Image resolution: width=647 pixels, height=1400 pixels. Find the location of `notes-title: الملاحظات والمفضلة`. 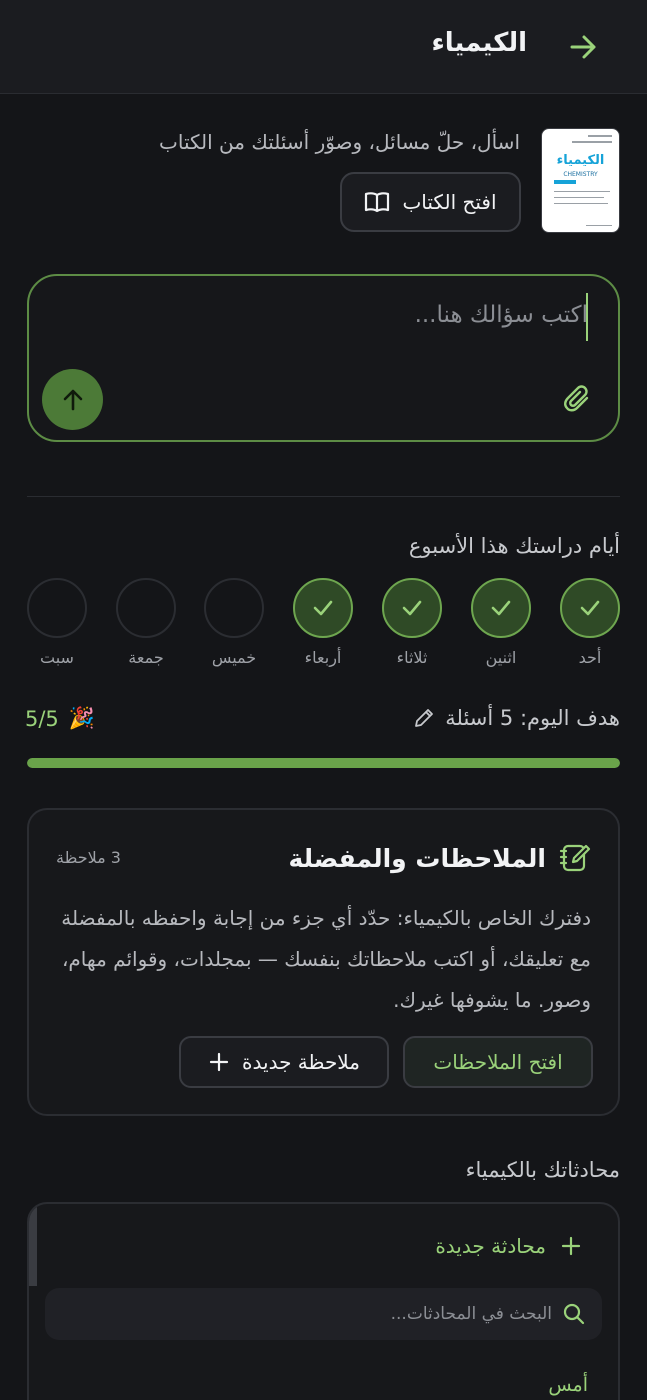

notes-title: الملاحظات والمفضلة is located at coordinates (417, 858).